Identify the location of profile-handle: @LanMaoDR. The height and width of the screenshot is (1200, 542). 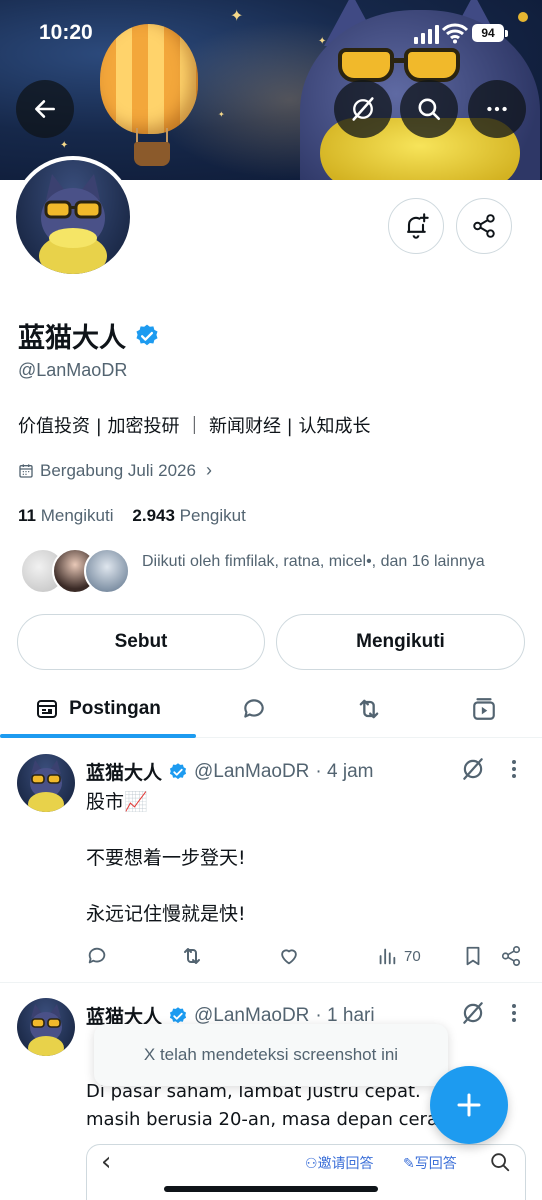
(73, 370).